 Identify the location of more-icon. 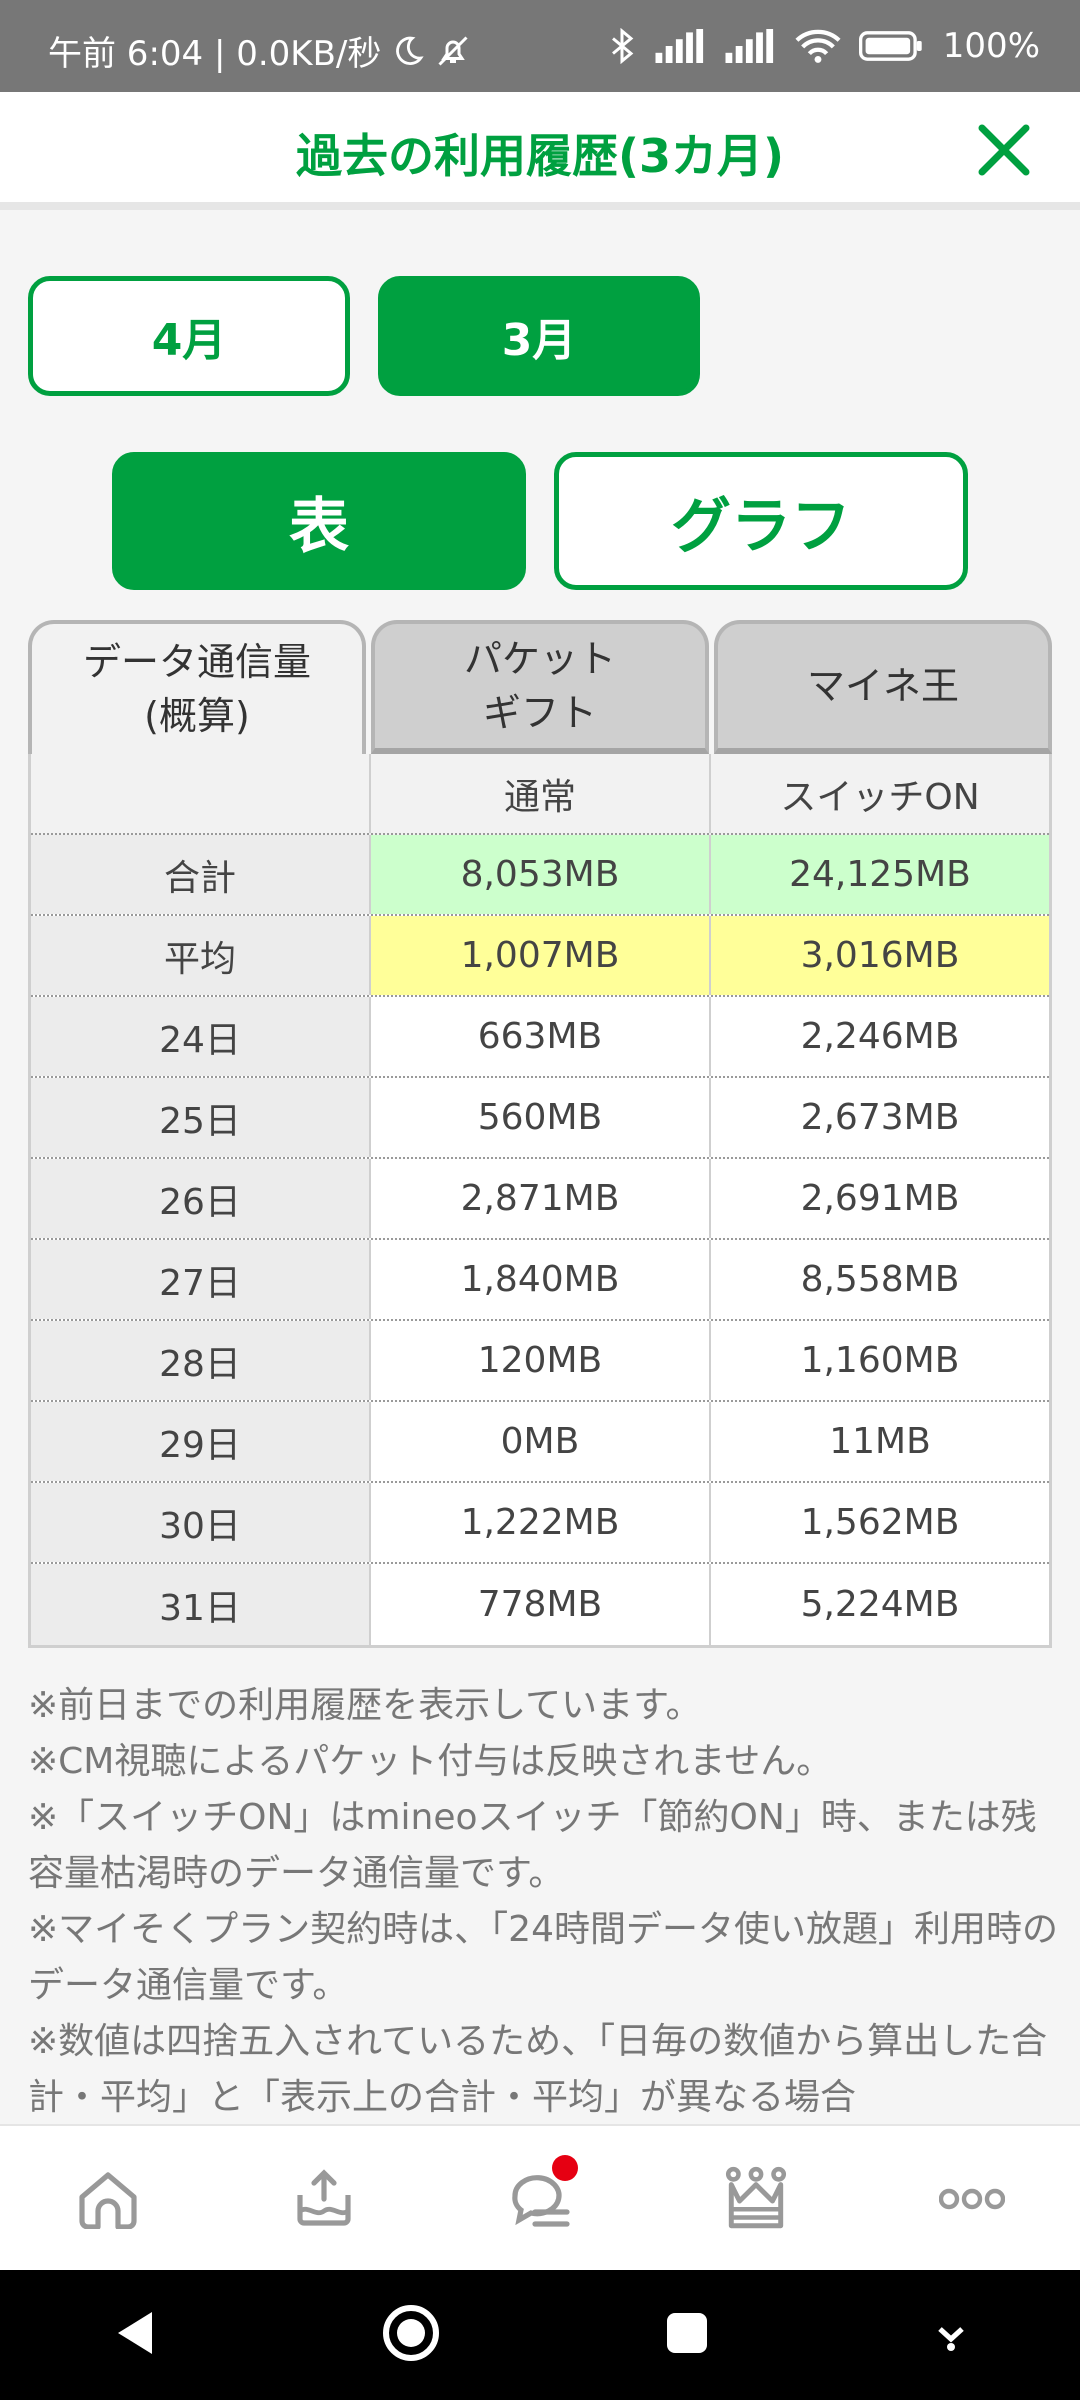
(972, 2199).